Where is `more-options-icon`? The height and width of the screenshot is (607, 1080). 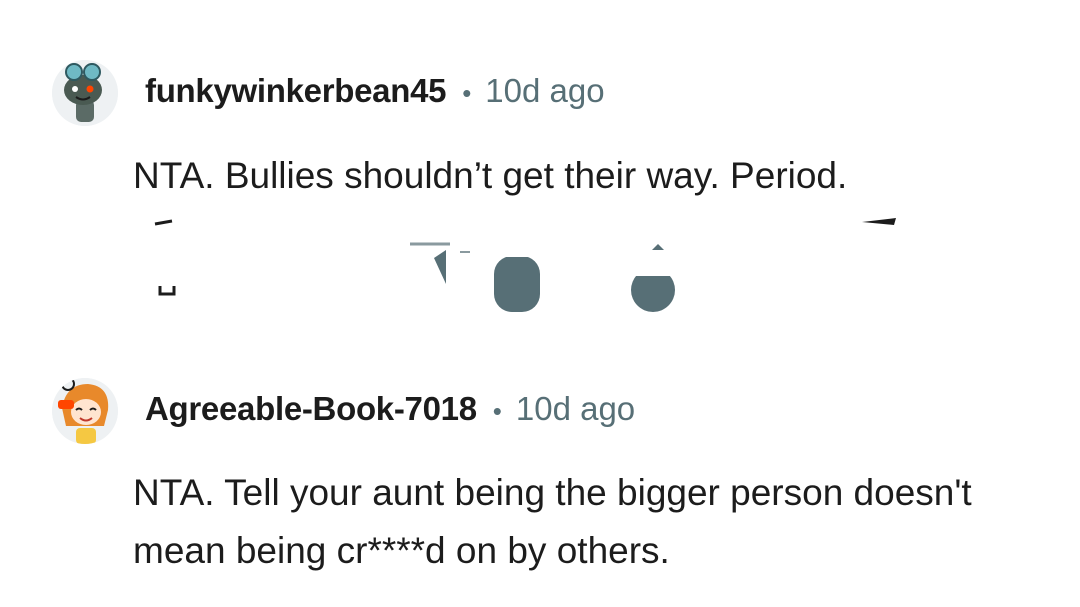 more-options-icon is located at coordinates (165, 258).